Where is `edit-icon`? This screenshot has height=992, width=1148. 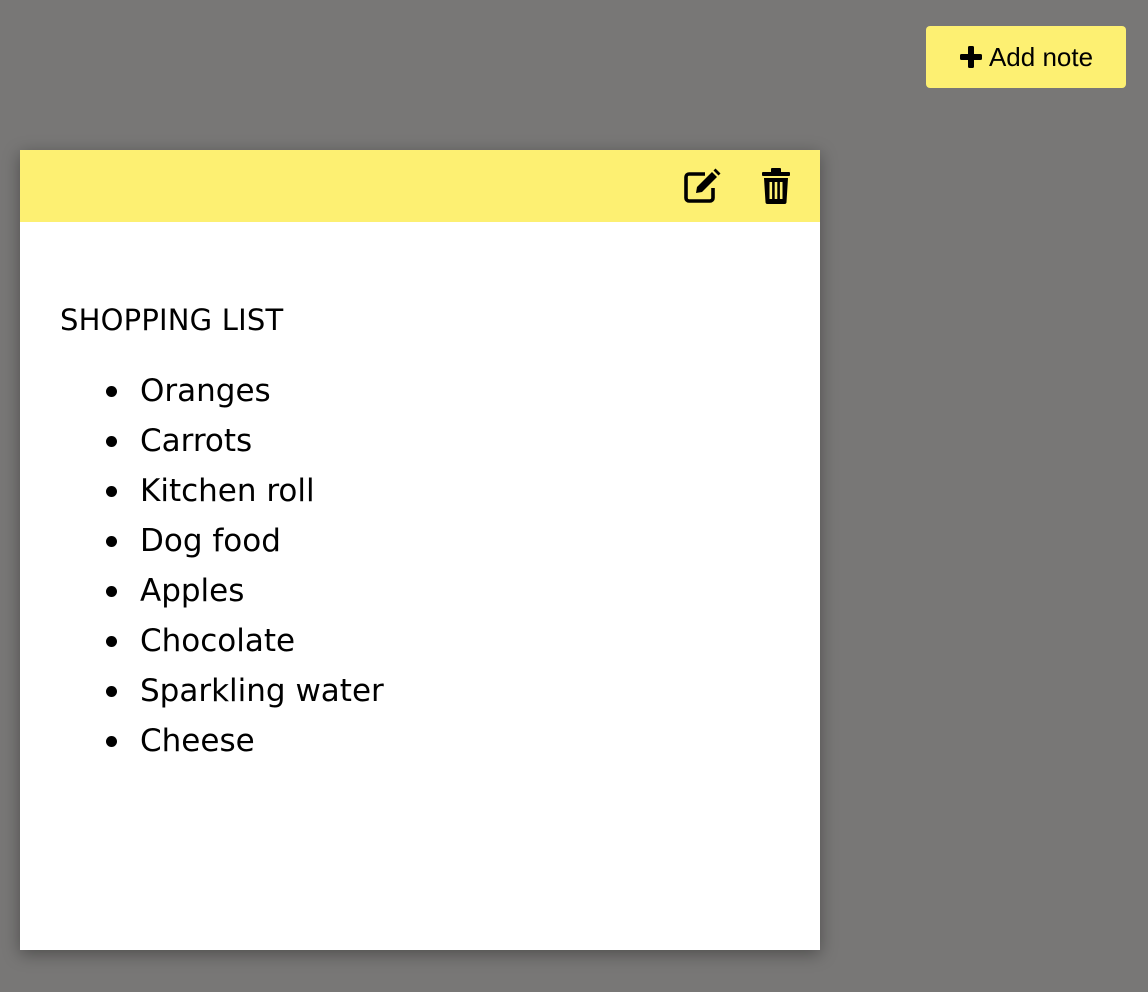 edit-icon is located at coordinates (702, 186).